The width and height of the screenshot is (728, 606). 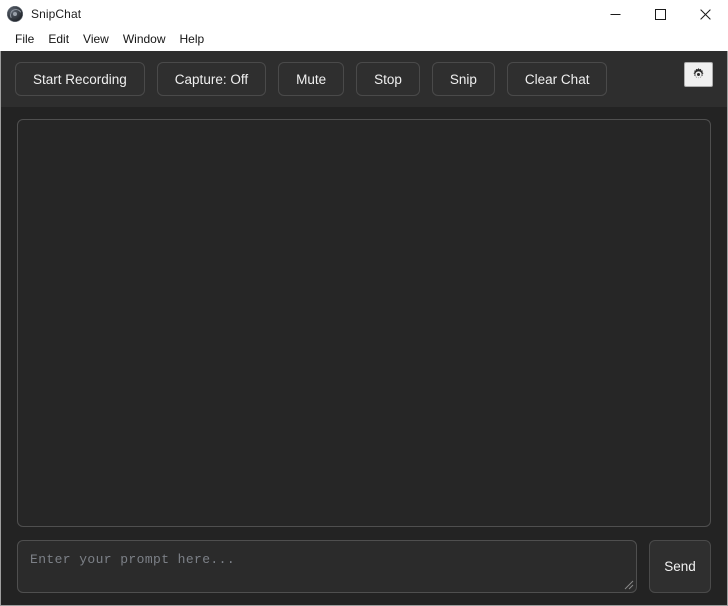 I want to click on menu-item-file: File, so click(x=24, y=39).